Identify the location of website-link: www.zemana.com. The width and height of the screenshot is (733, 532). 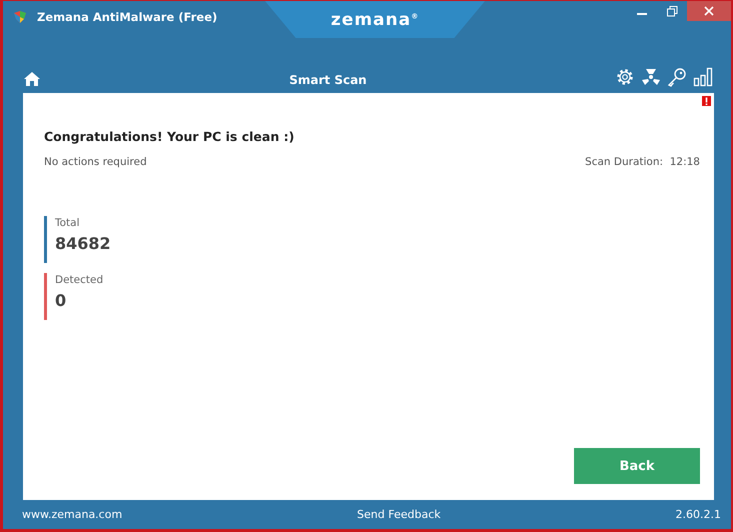
(72, 514).